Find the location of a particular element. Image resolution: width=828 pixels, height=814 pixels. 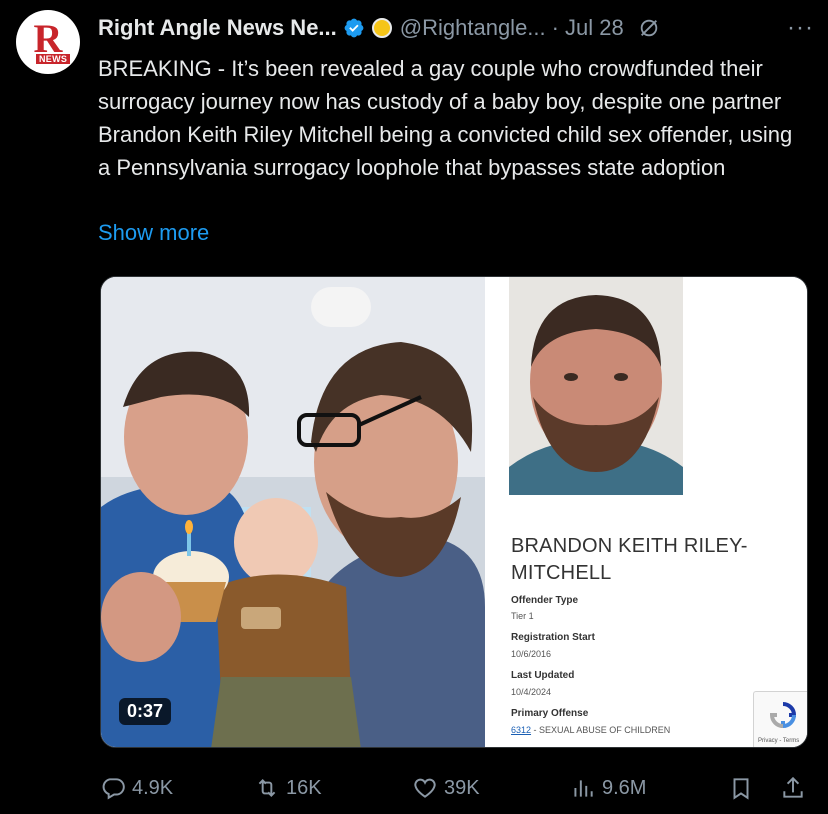

view-count: 9.6M is located at coordinates (624, 787).